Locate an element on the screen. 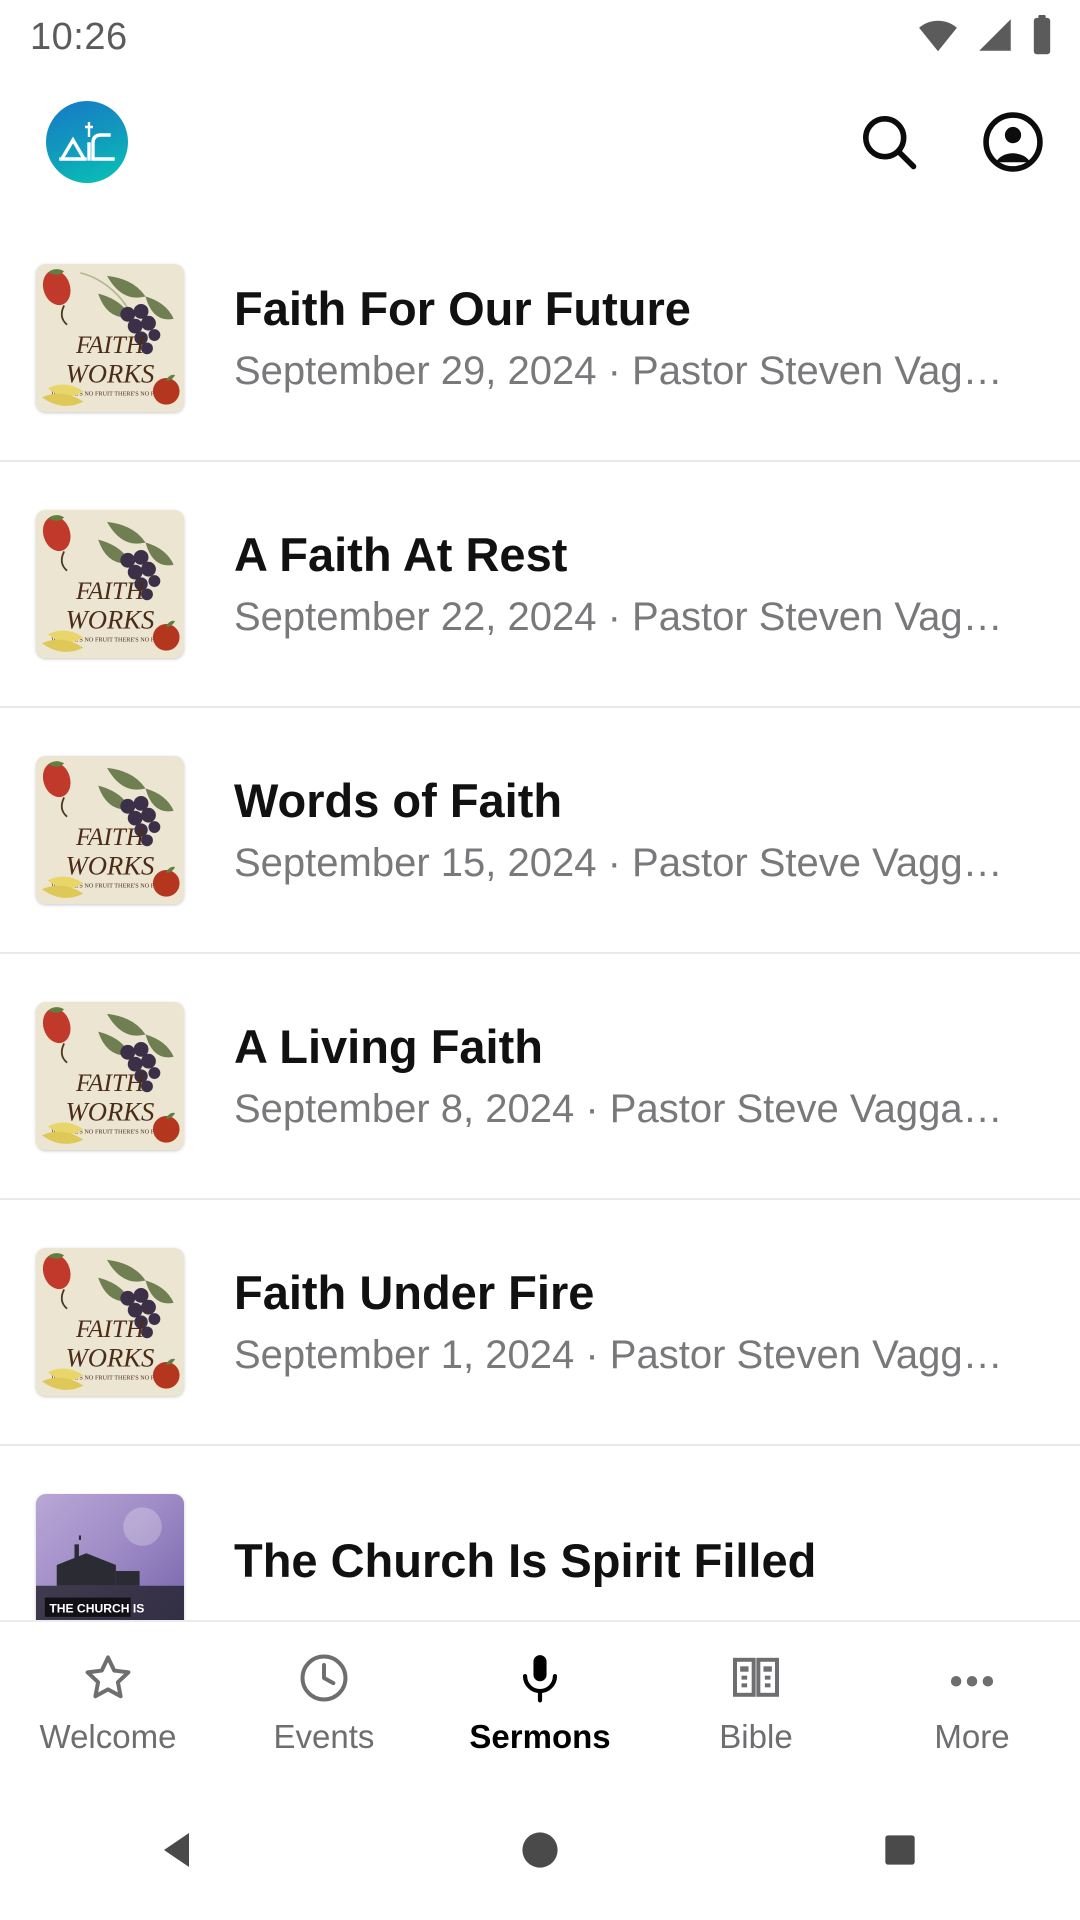 The height and width of the screenshot is (1920, 1080). nav-label-sermons: Sermons is located at coordinates (540, 1736).